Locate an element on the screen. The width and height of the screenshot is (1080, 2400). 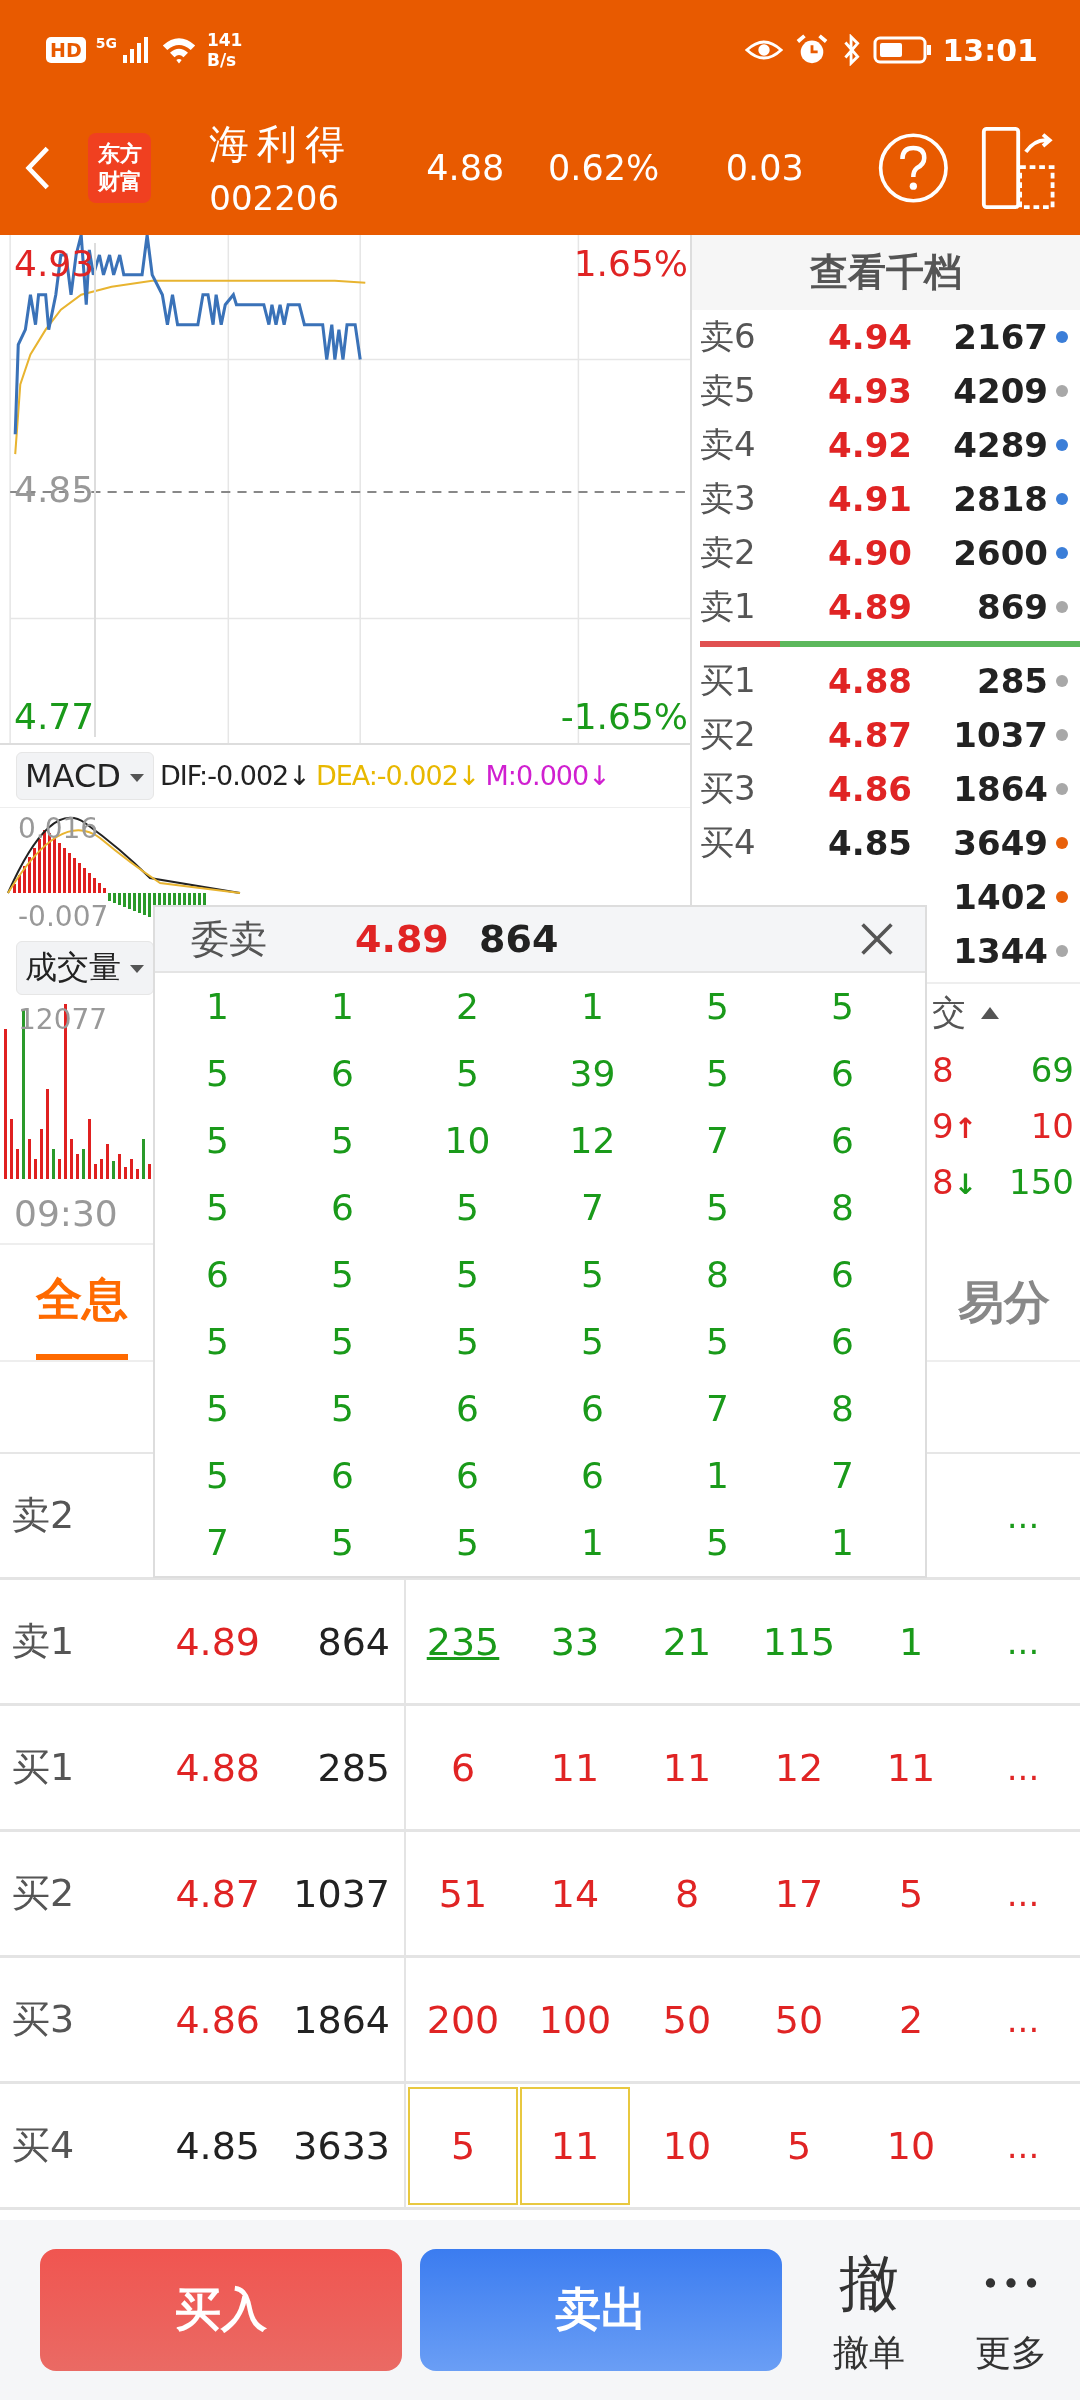
order-book-header: 查看千档 is located at coordinates (886, 272).